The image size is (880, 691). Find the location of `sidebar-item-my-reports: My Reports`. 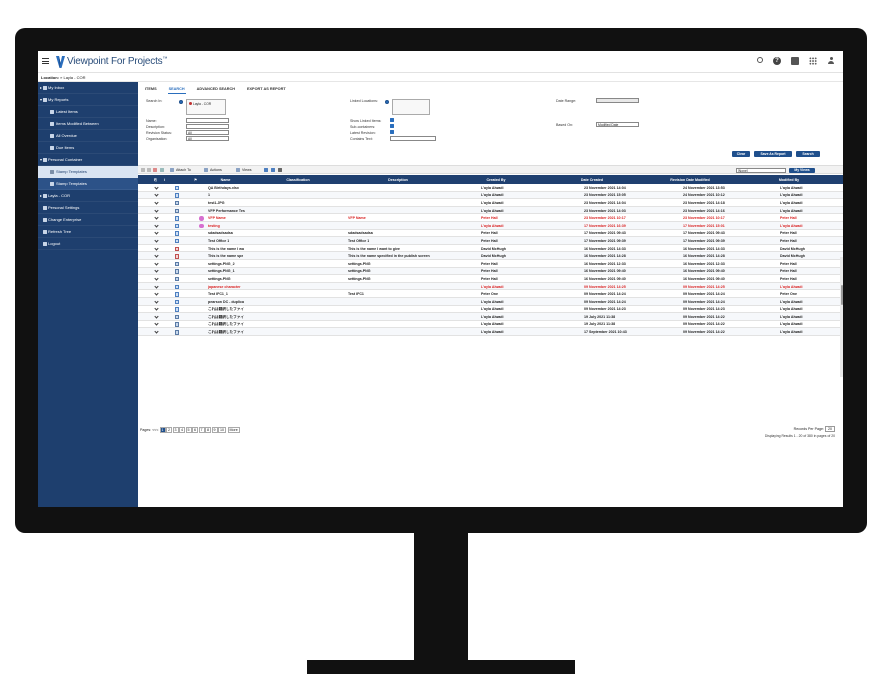

sidebar-item-my-reports: My Reports is located at coordinates (88, 100).